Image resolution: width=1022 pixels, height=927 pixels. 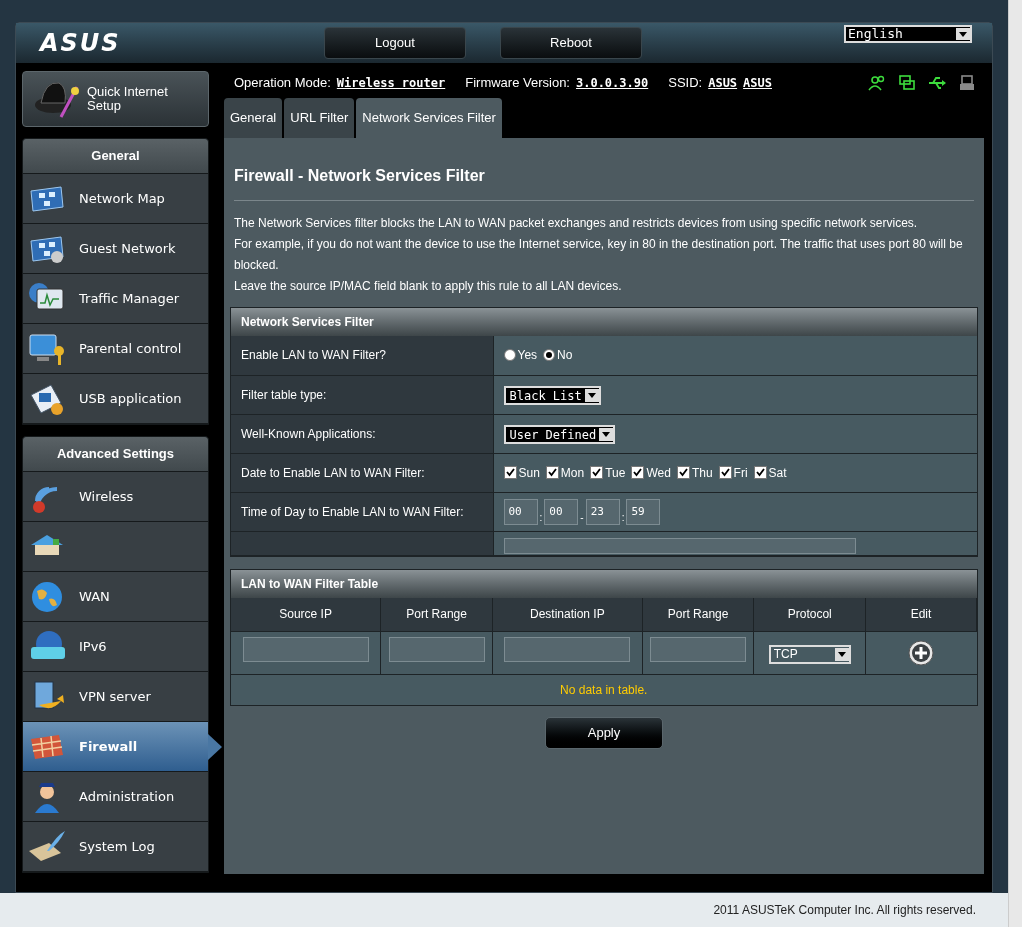 What do you see at coordinates (967, 83) in the screenshot?
I see `printer-icon` at bounding box center [967, 83].